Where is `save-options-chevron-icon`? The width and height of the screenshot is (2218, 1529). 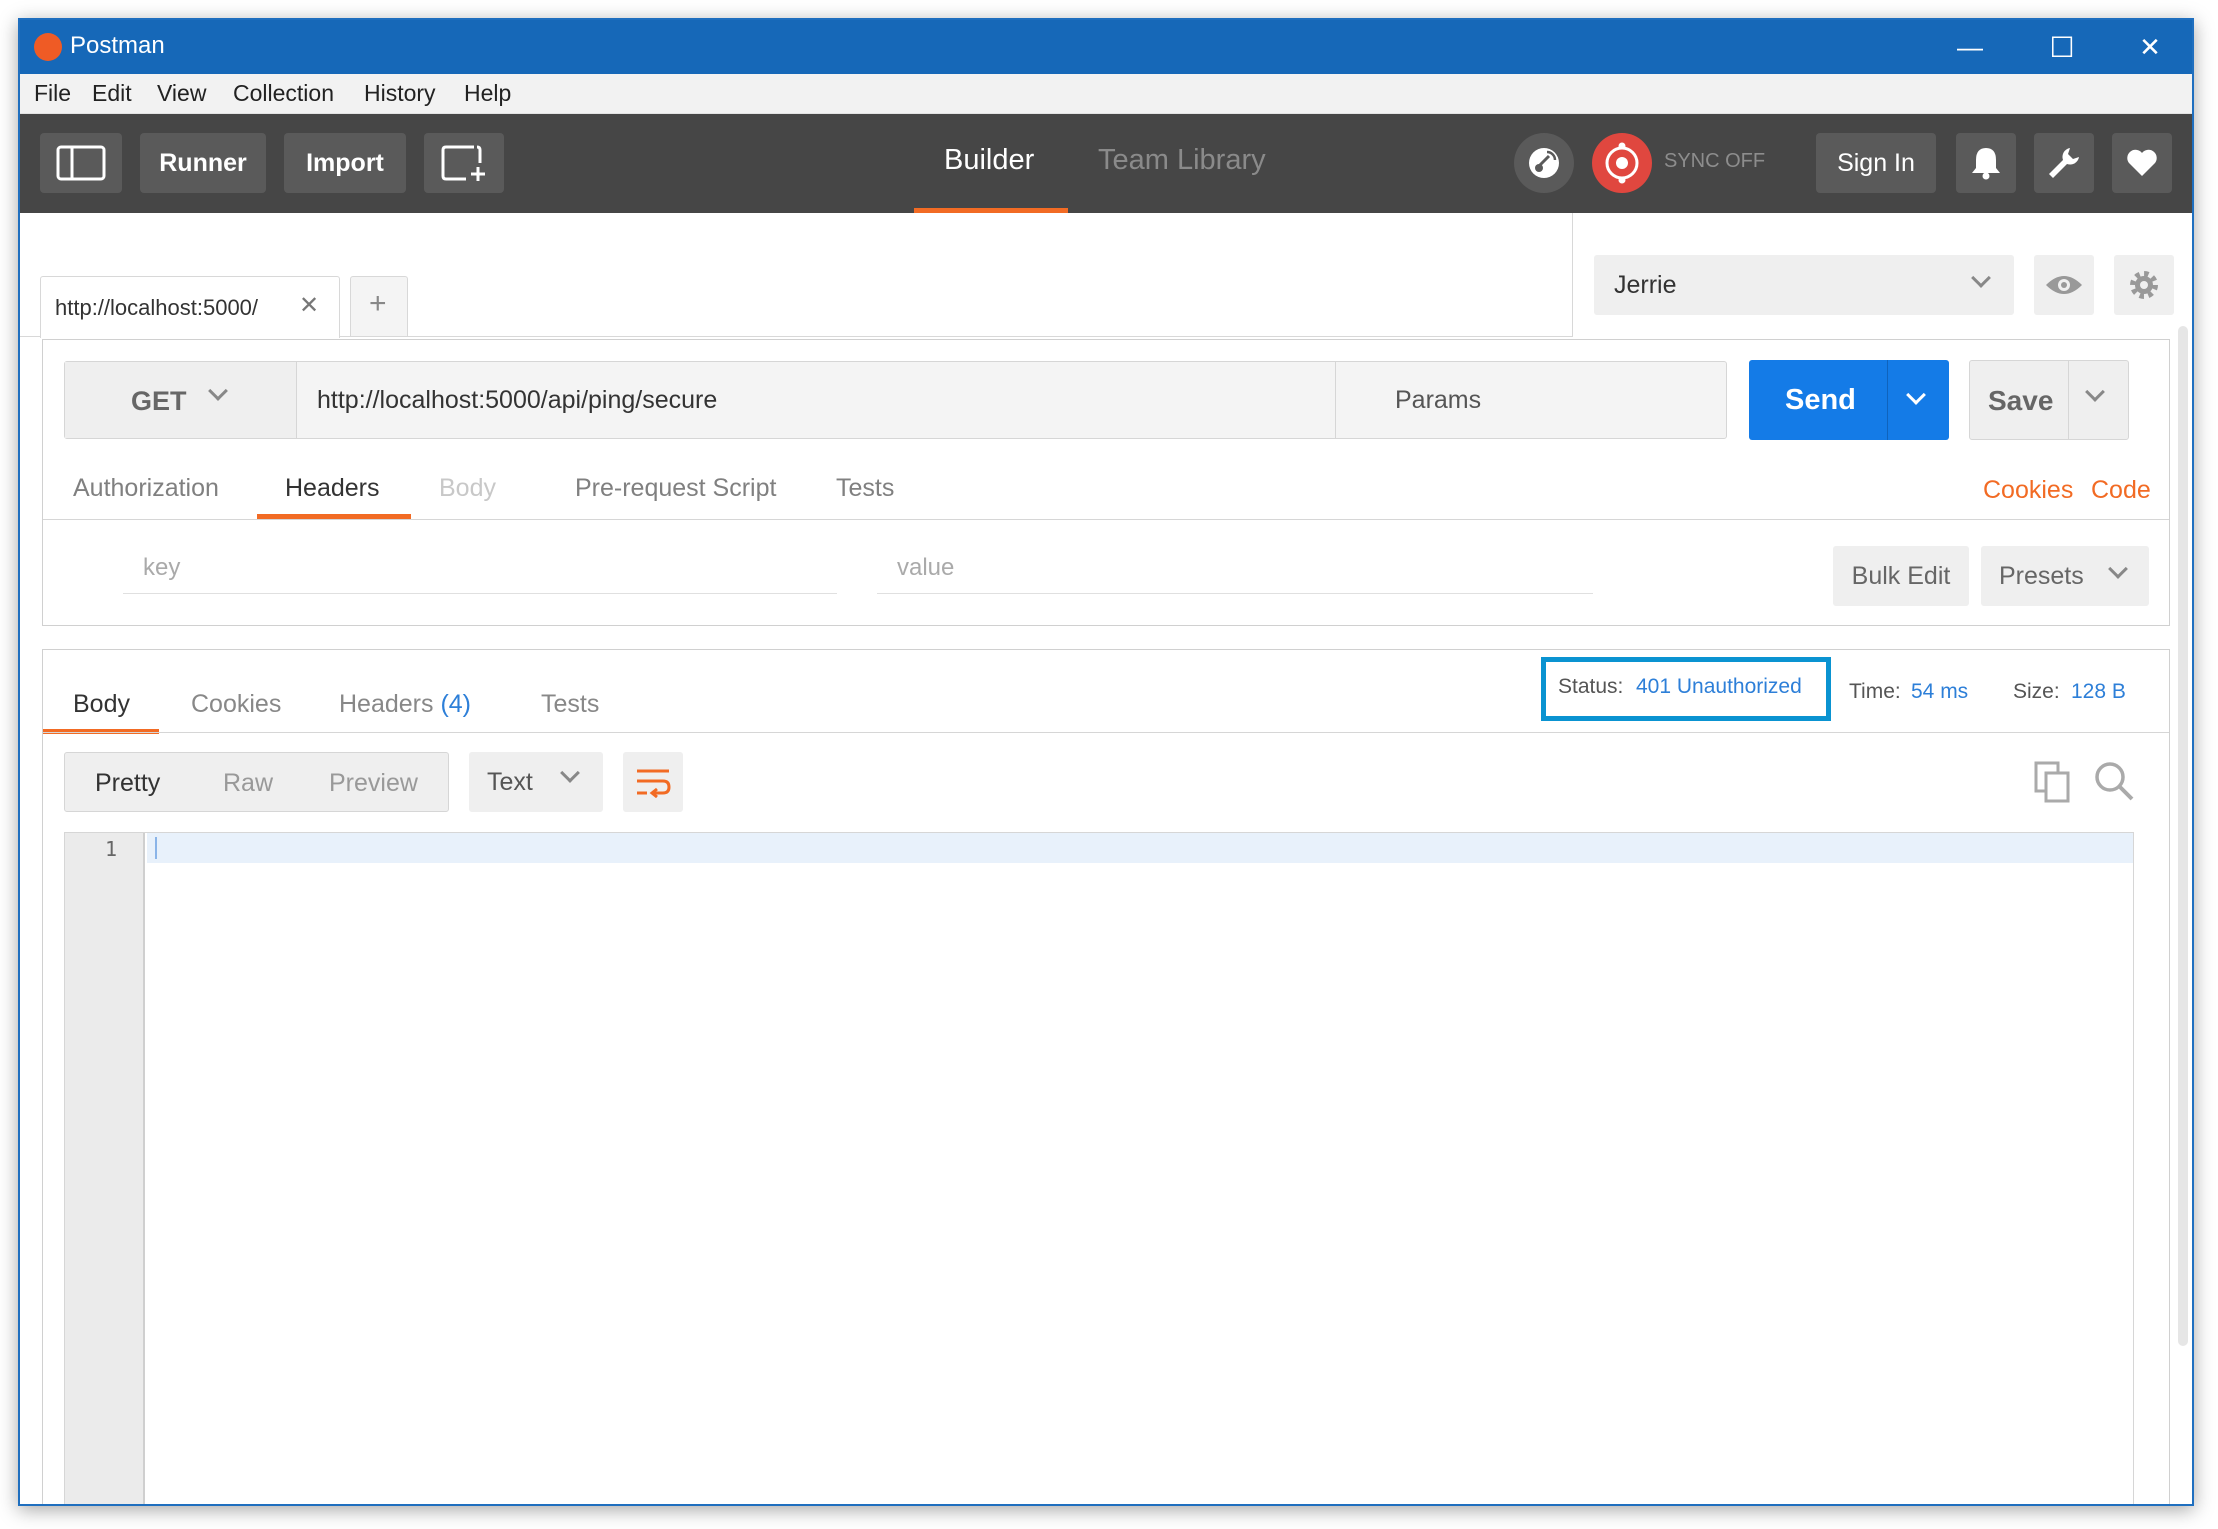 save-options-chevron-icon is located at coordinates (2095, 392).